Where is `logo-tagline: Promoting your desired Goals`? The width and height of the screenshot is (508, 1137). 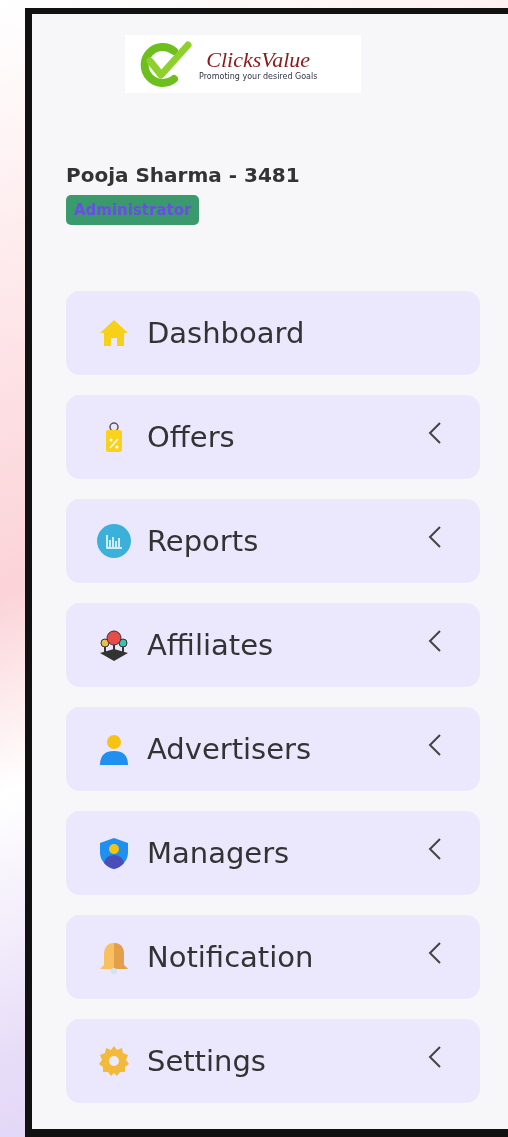 logo-tagline: Promoting your desired Goals is located at coordinates (258, 76).